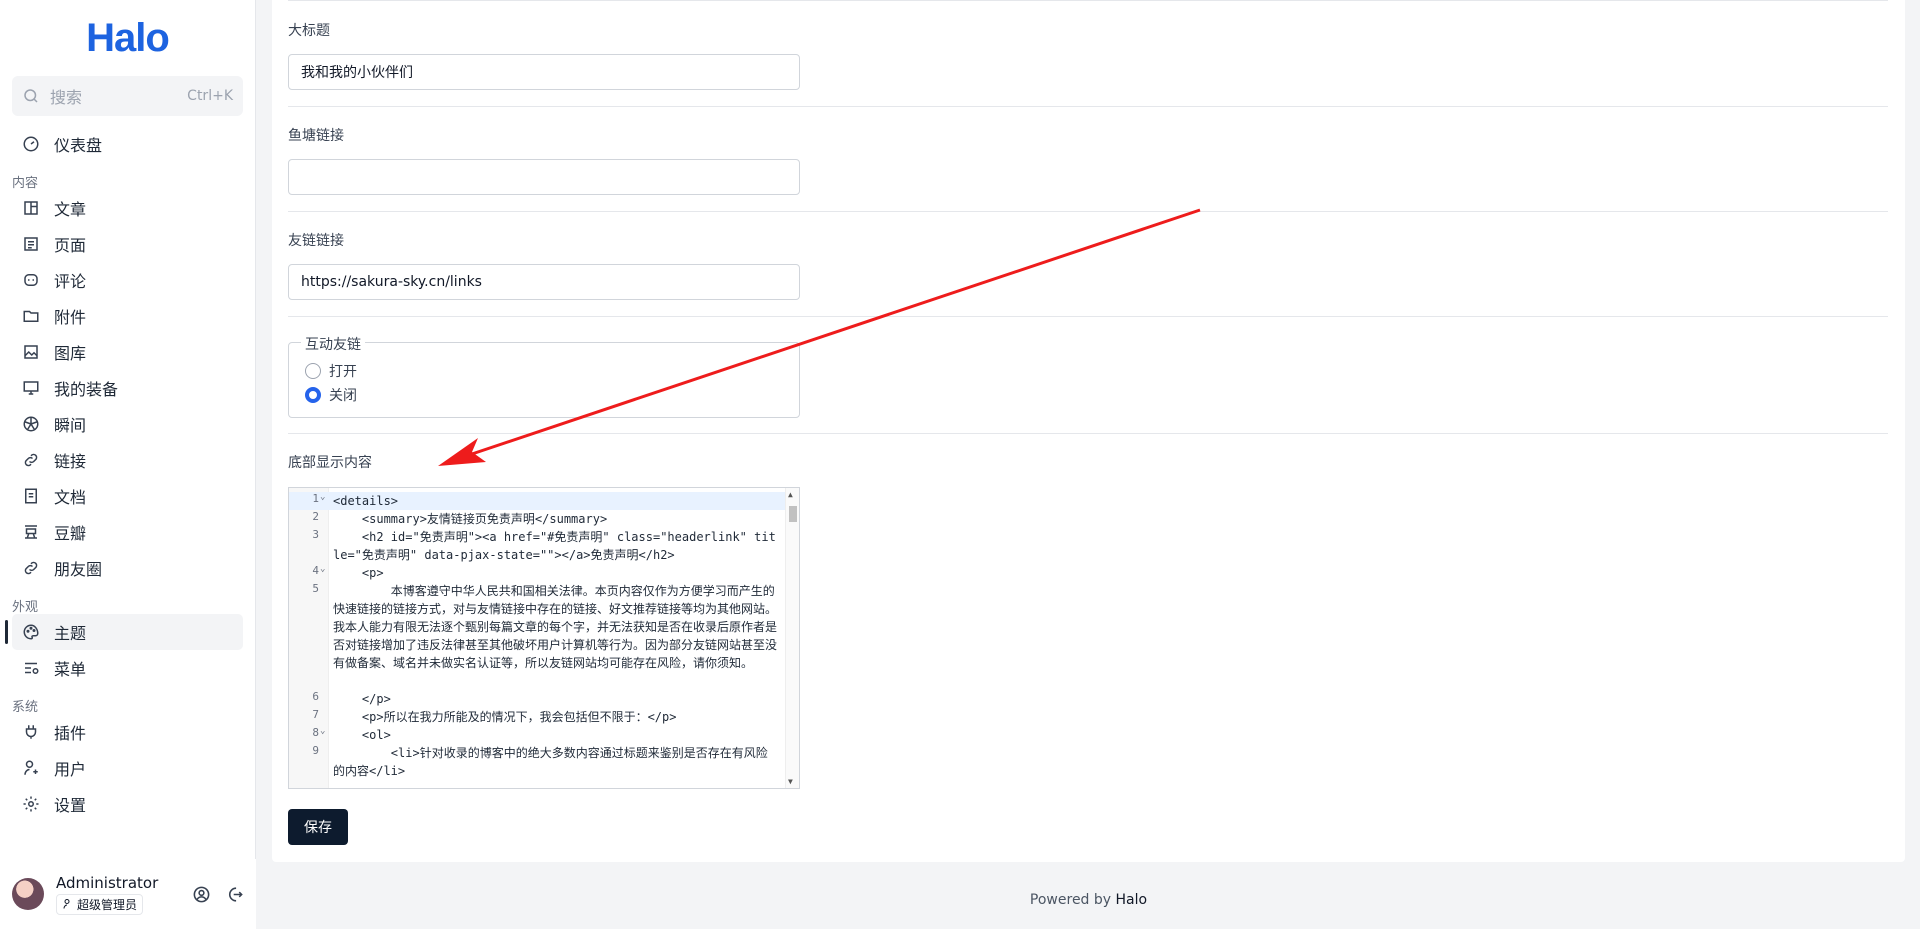  What do you see at coordinates (124, 632) in the screenshot?
I see `sidebar-item-themes: 主题` at bounding box center [124, 632].